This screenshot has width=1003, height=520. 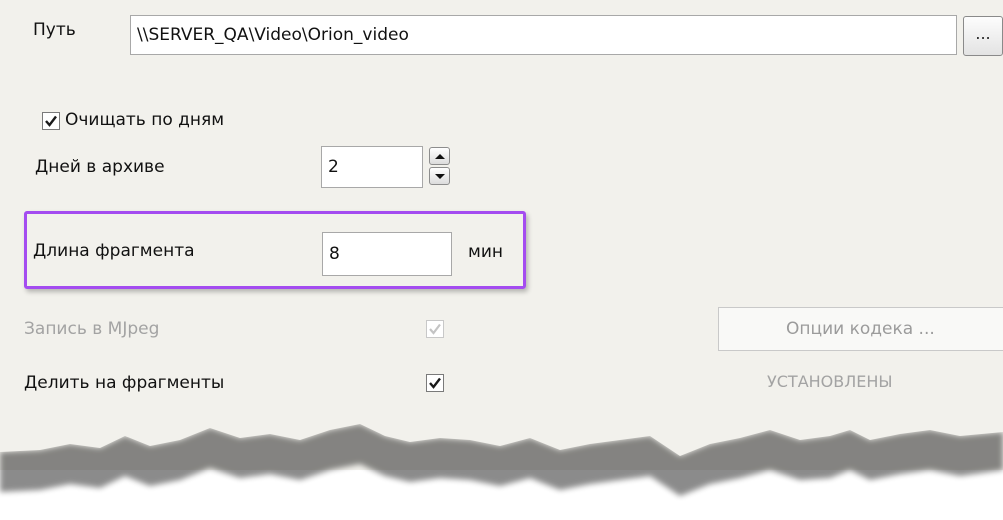 I want to click on mjpeg-record-checkbox, so click(x=435, y=329).